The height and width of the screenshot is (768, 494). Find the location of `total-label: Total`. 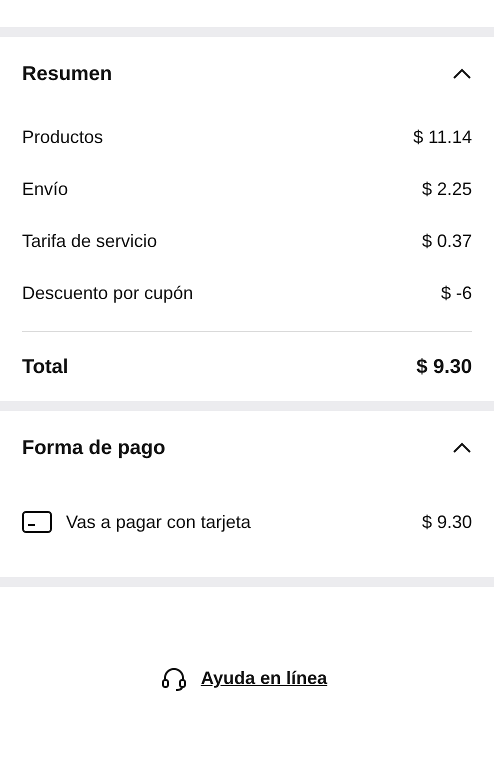

total-label: Total is located at coordinates (45, 367).